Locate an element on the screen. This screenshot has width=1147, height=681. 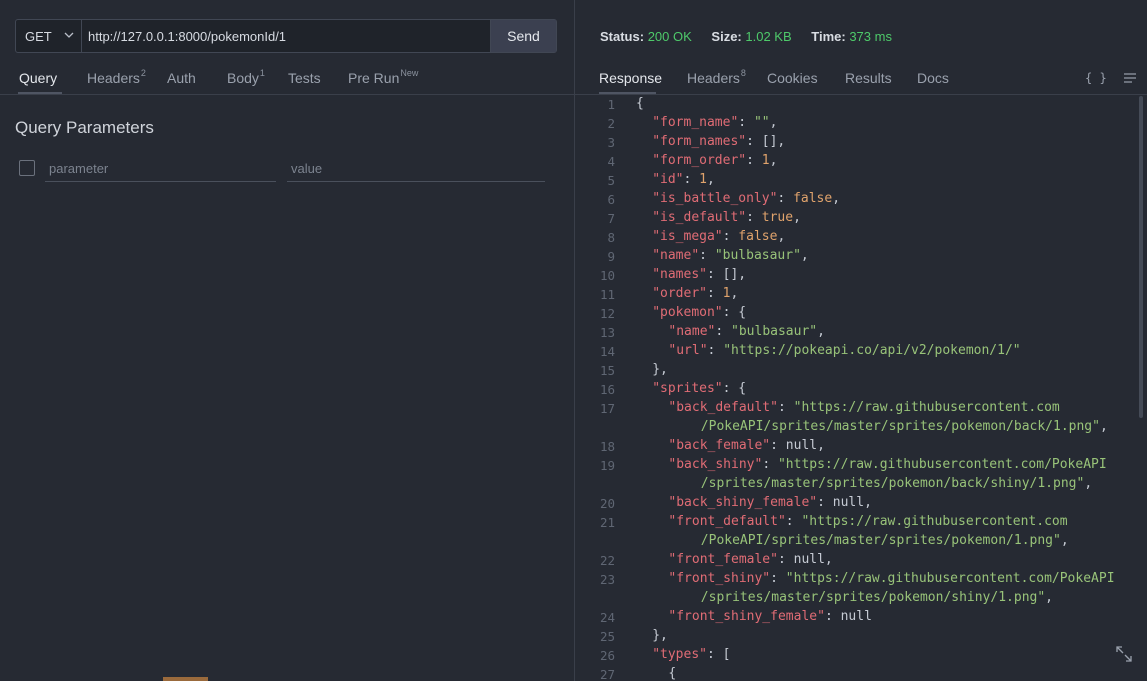
code-token: "id" is located at coordinates (668, 179).